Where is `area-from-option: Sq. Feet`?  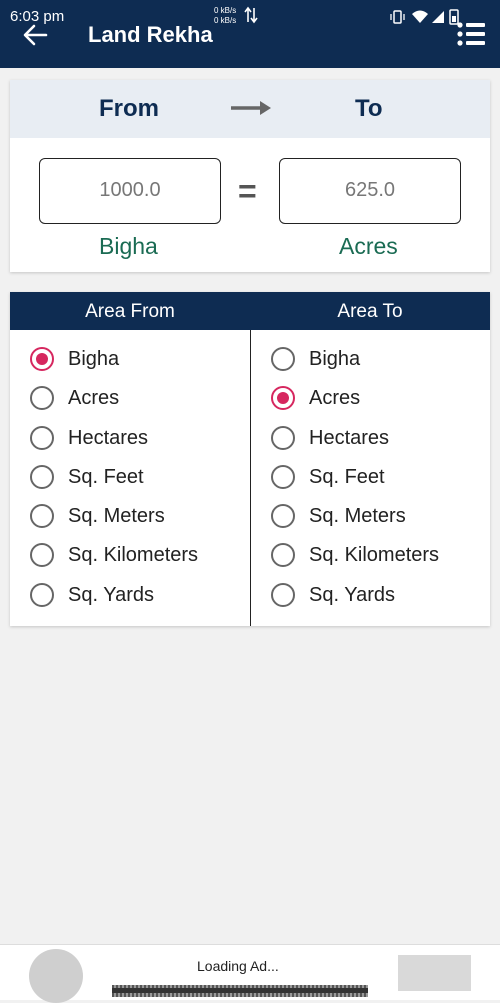 area-from-option: Sq. Feet is located at coordinates (114, 484).